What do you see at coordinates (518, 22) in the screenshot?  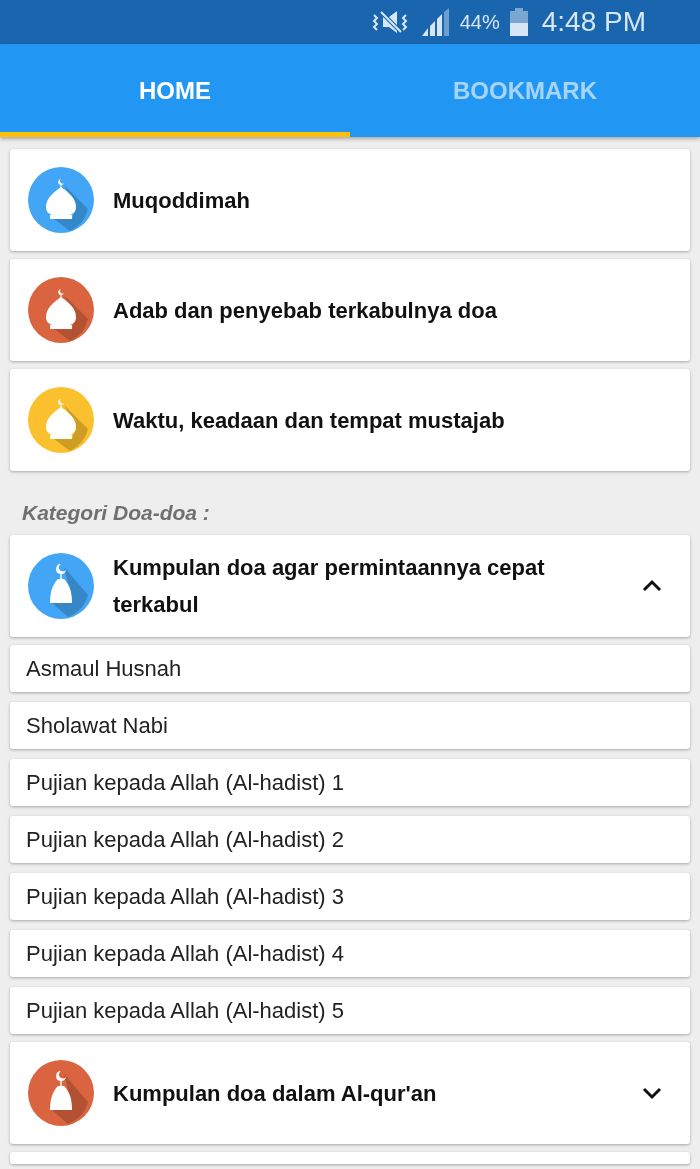 I see `battery-icon` at bounding box center [518, 22].